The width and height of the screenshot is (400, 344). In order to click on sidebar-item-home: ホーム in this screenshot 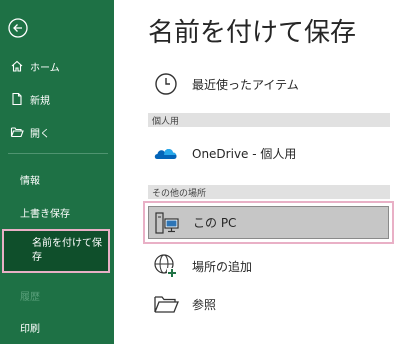, I will do `click(57, 66)`.